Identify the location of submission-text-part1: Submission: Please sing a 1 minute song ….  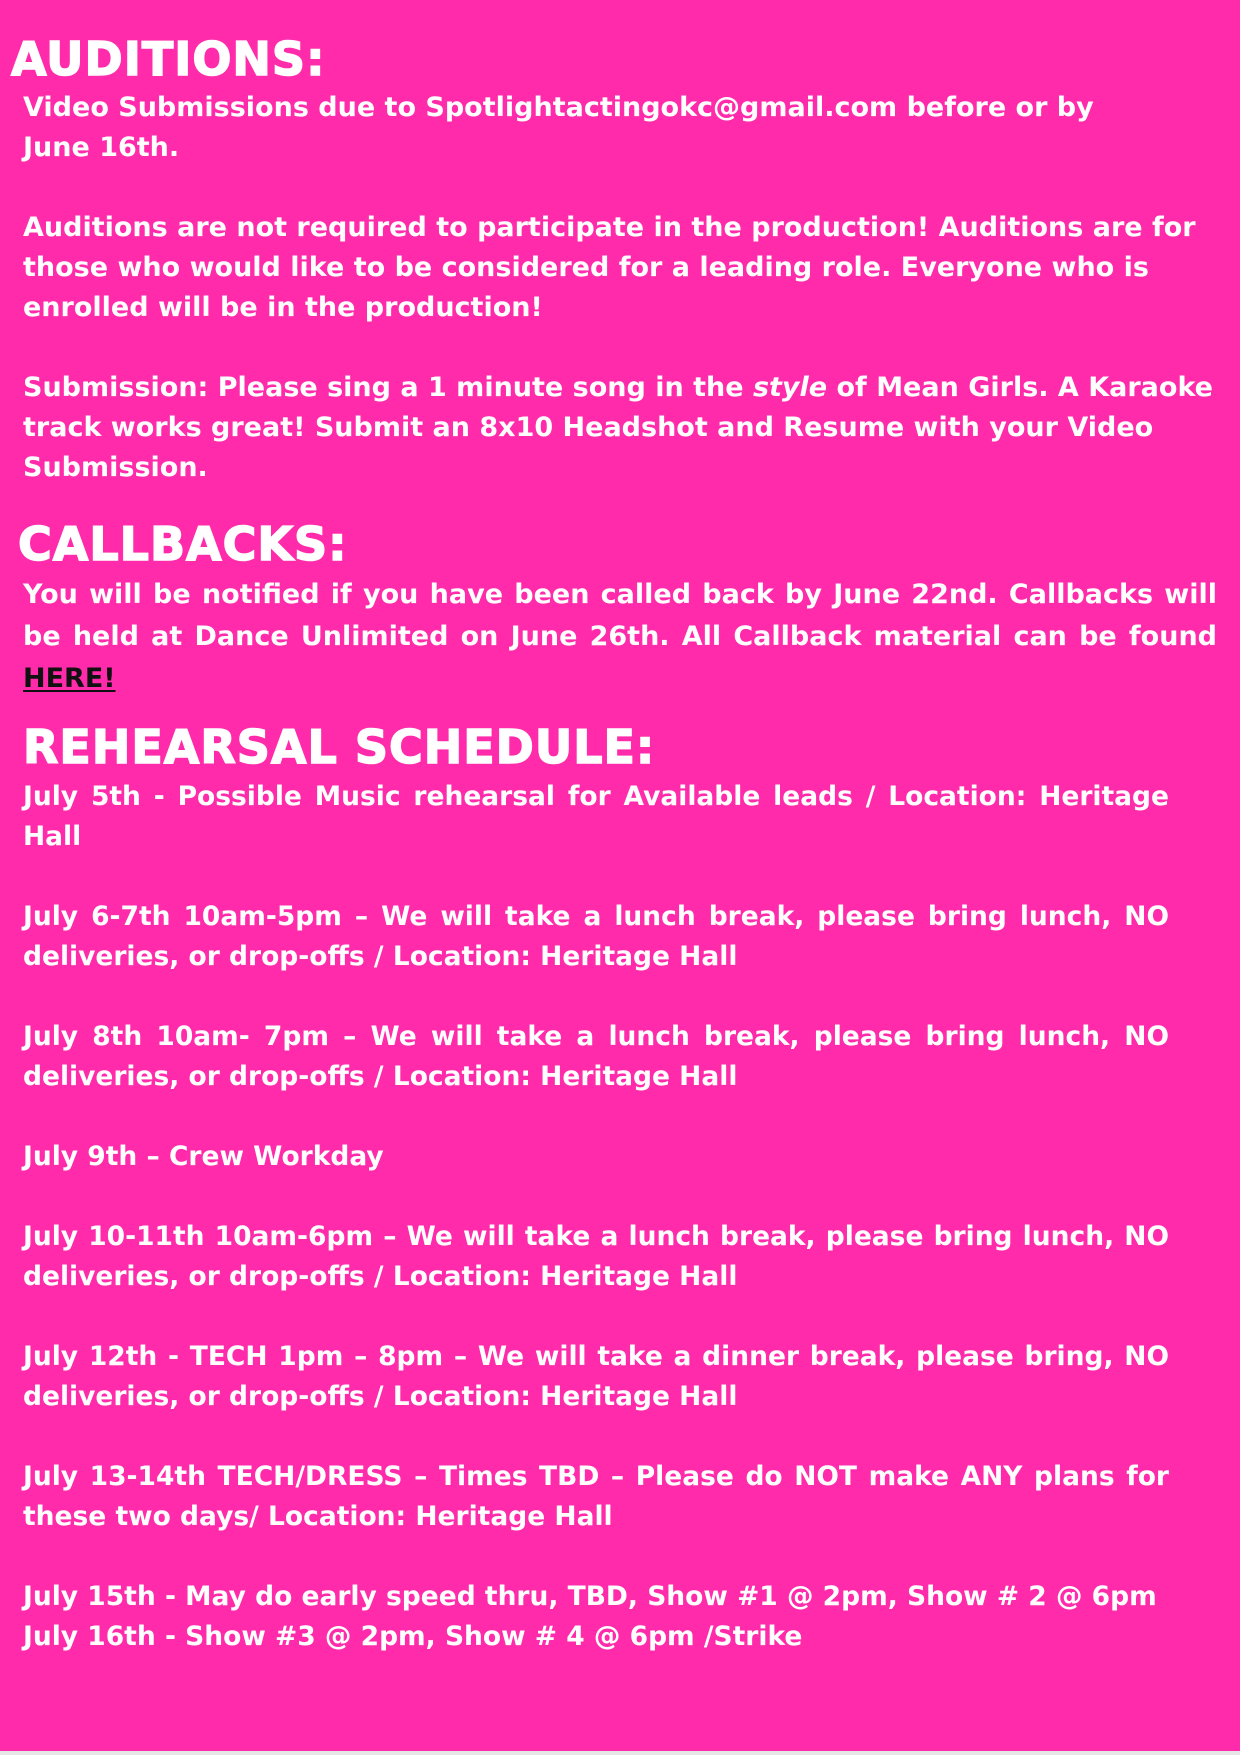
(388, 387).